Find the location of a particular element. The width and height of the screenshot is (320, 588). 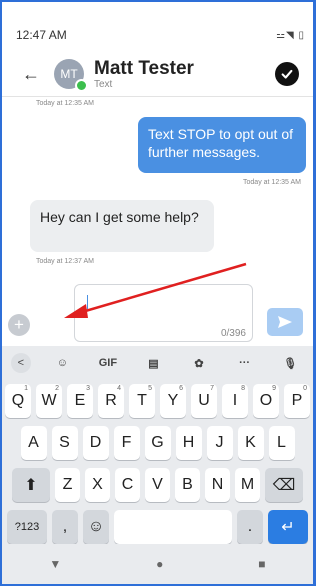

message-composer: + 0/396 is located at coordinates (155, 313).